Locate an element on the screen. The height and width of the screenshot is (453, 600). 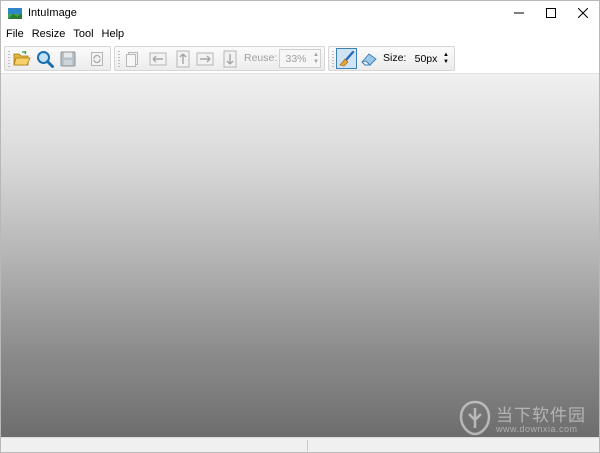
maximize-icon is located at coordinates (551, 13).